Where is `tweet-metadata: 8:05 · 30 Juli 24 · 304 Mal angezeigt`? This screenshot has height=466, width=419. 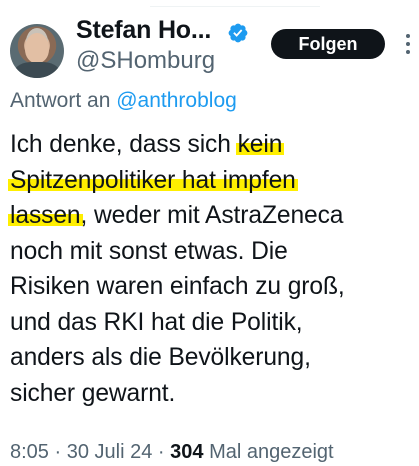 tweet-metadata: 8:05 · 30 Juli 24 · 304 Mal angezeigt is located at coordinates (172, 452).